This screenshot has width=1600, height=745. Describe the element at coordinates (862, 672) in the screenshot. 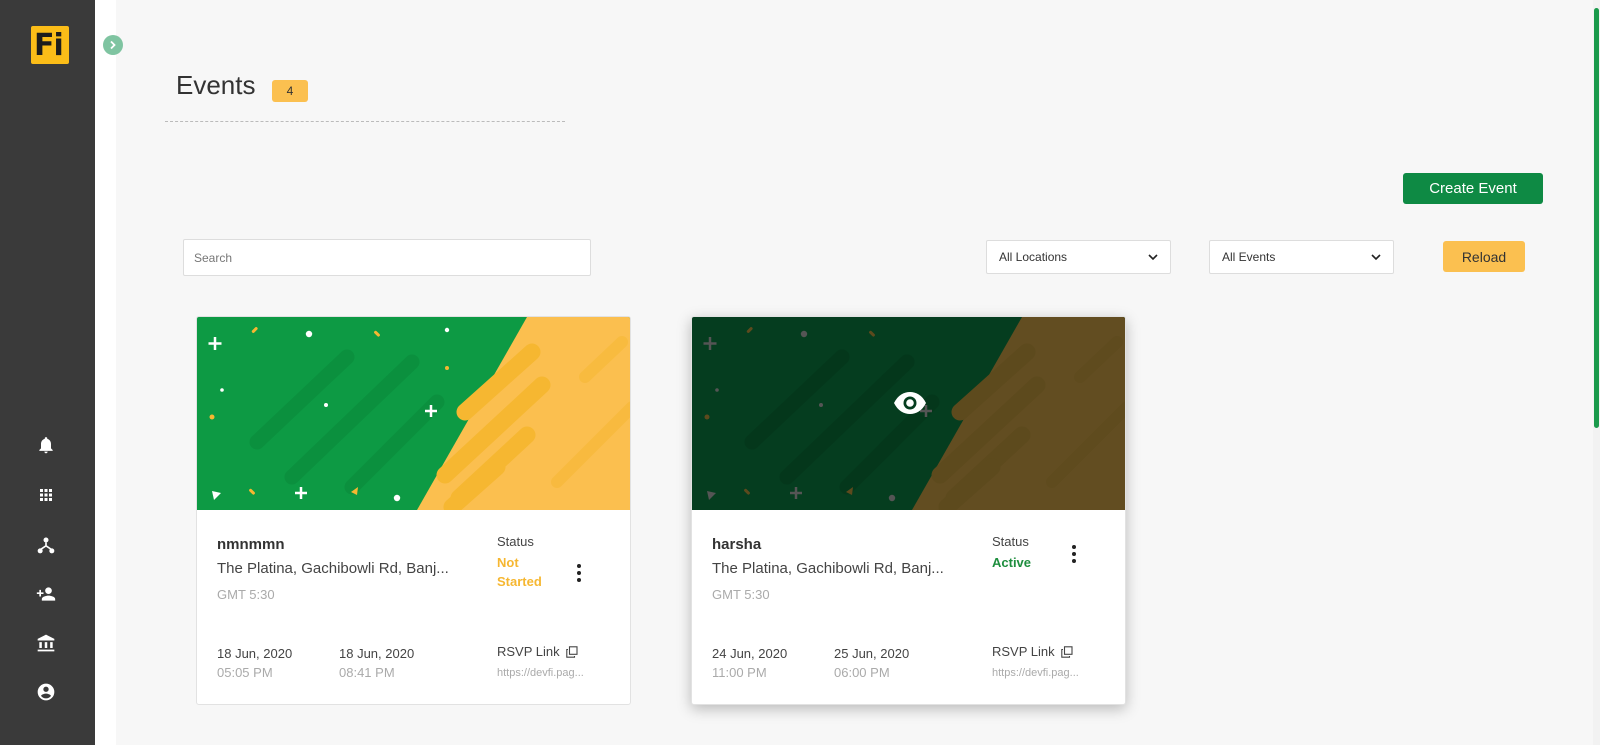

I see `end-time: 06:00 PM` at that location.